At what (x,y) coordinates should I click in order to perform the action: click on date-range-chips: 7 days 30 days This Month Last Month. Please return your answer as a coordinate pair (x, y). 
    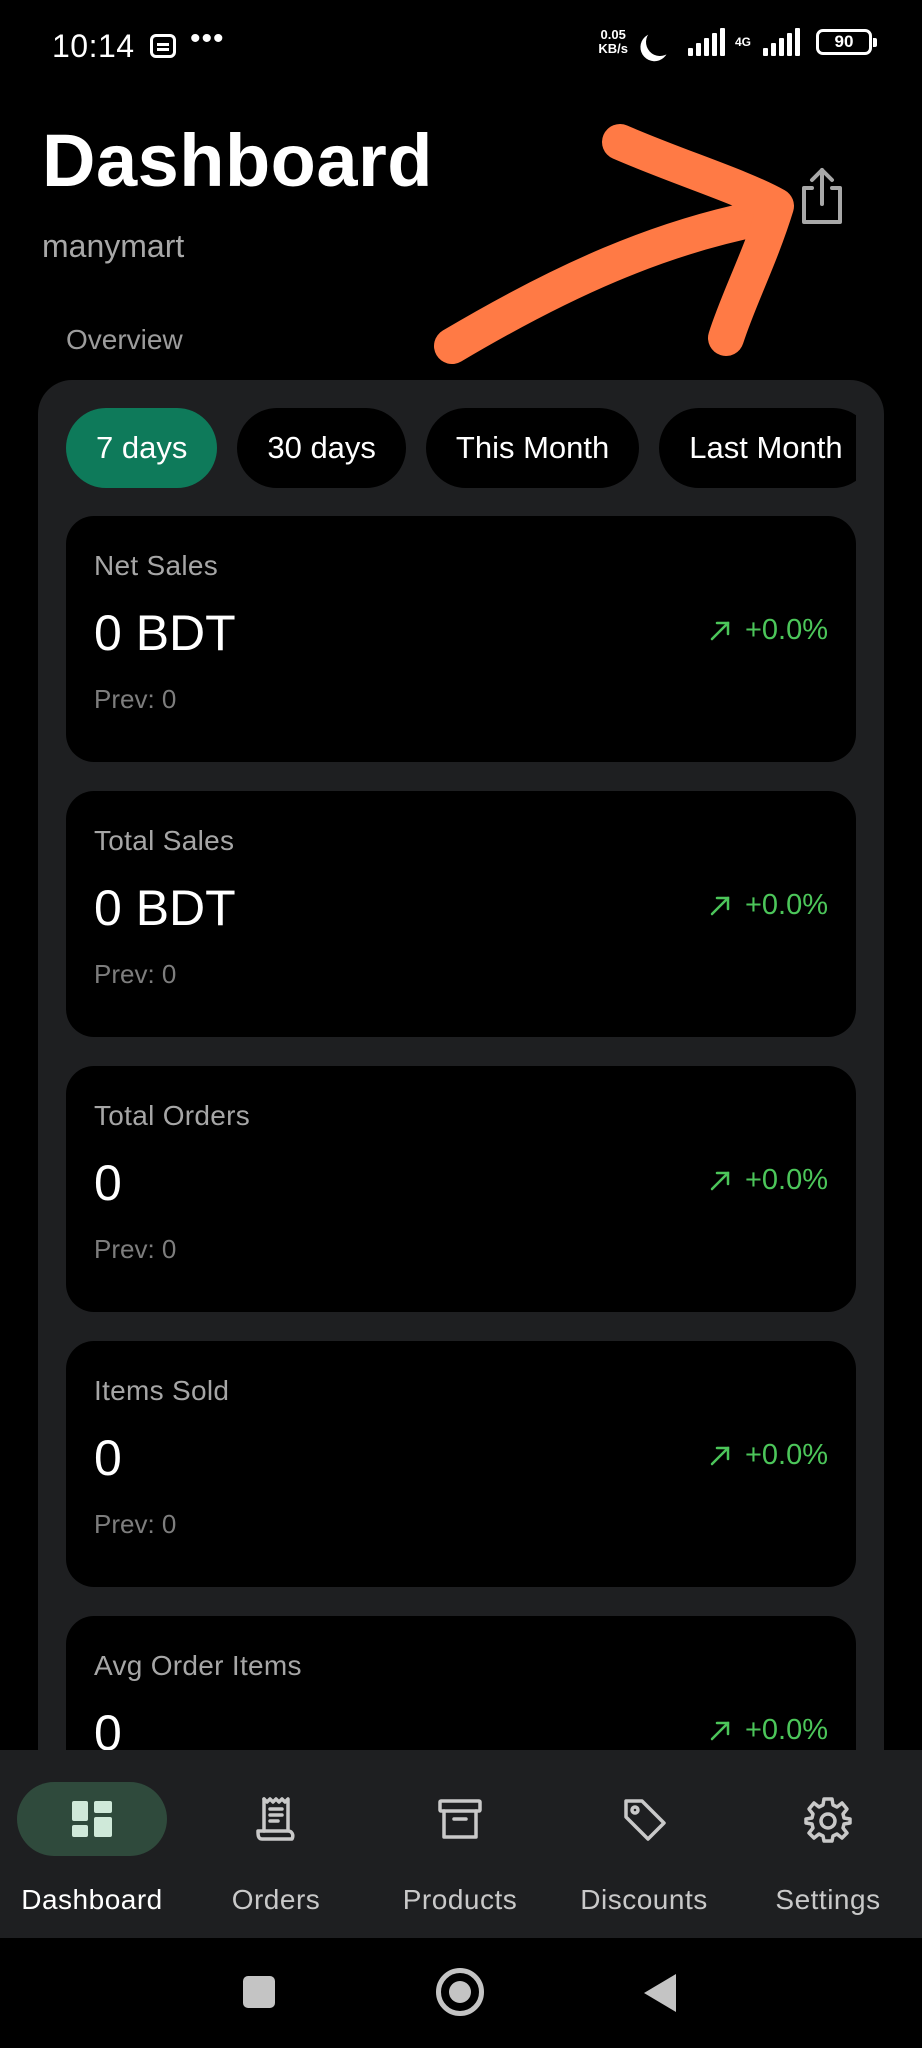
    Looking at the image, I should click on (461, 449).